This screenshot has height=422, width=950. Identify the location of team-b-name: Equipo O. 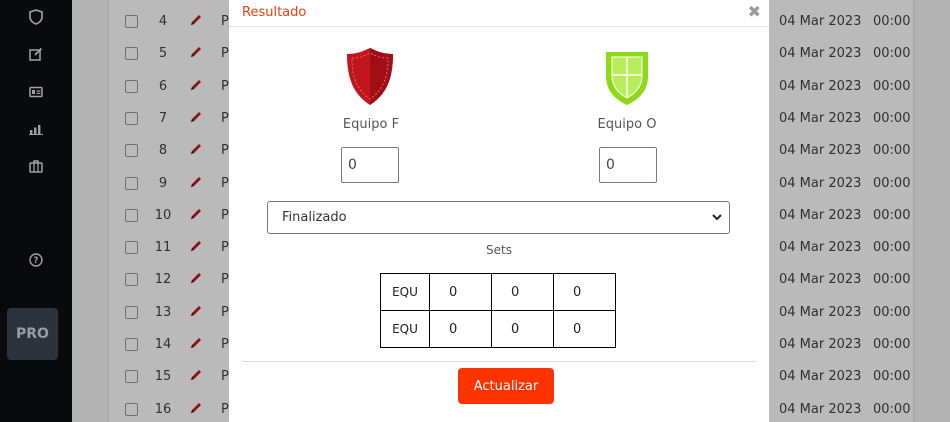
(627, 124).